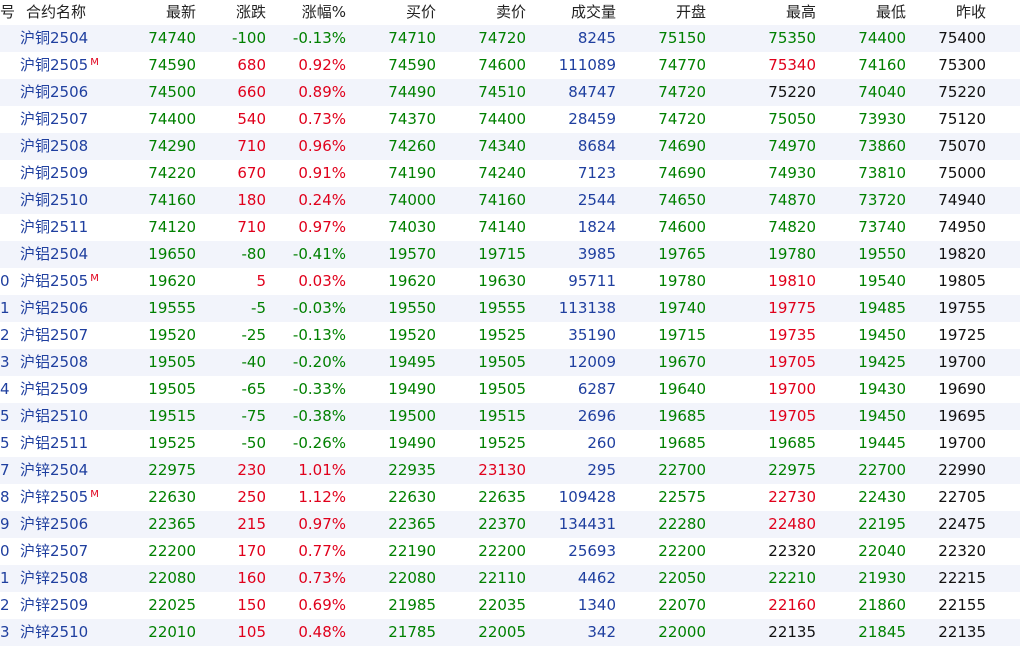 Image resolution: width=1020 pixels, height=648 pixels. What do you see at coordinates (172, 524) in the screenshot?
I see `cell-last: 22365` at bounding box center [172, 524].